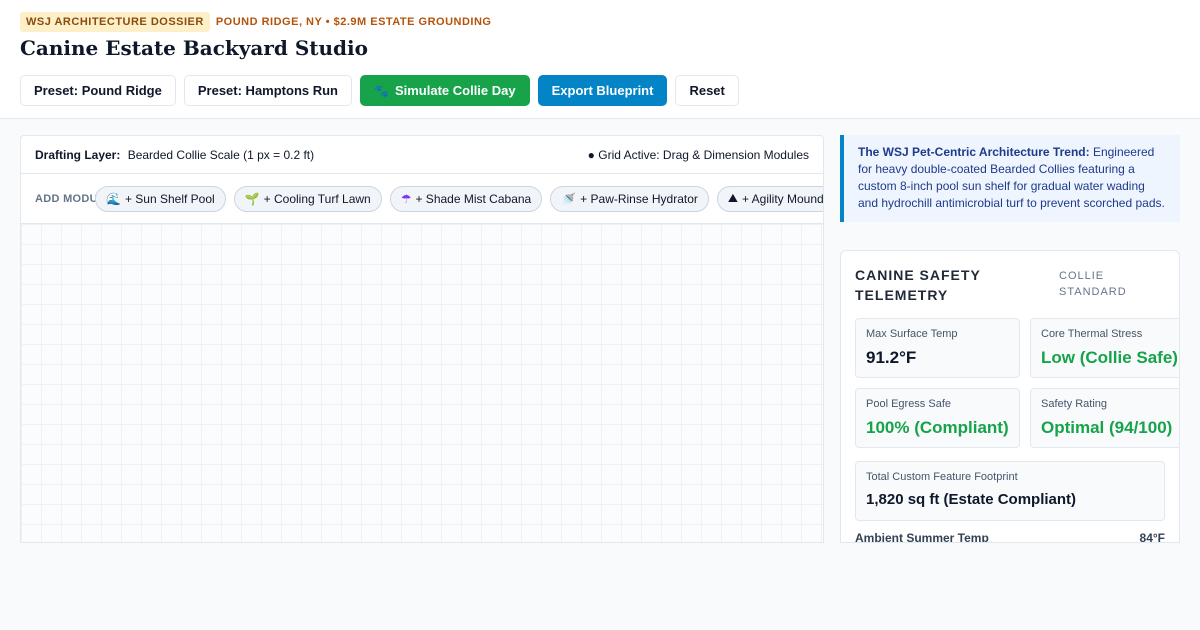 The height and width of the screenshot is (630, 1200). Describe the element at coordinates (908, 404) in the screenshot. I see `pool-egress-label: Pool Egress Safe` at that location.